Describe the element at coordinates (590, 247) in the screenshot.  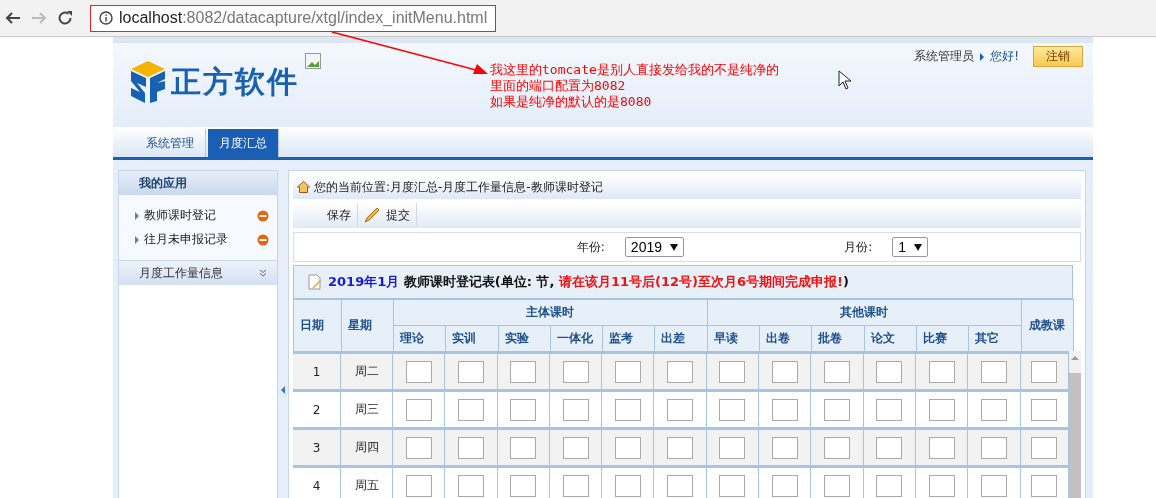
I see `filter-label: 年份:` at that location.